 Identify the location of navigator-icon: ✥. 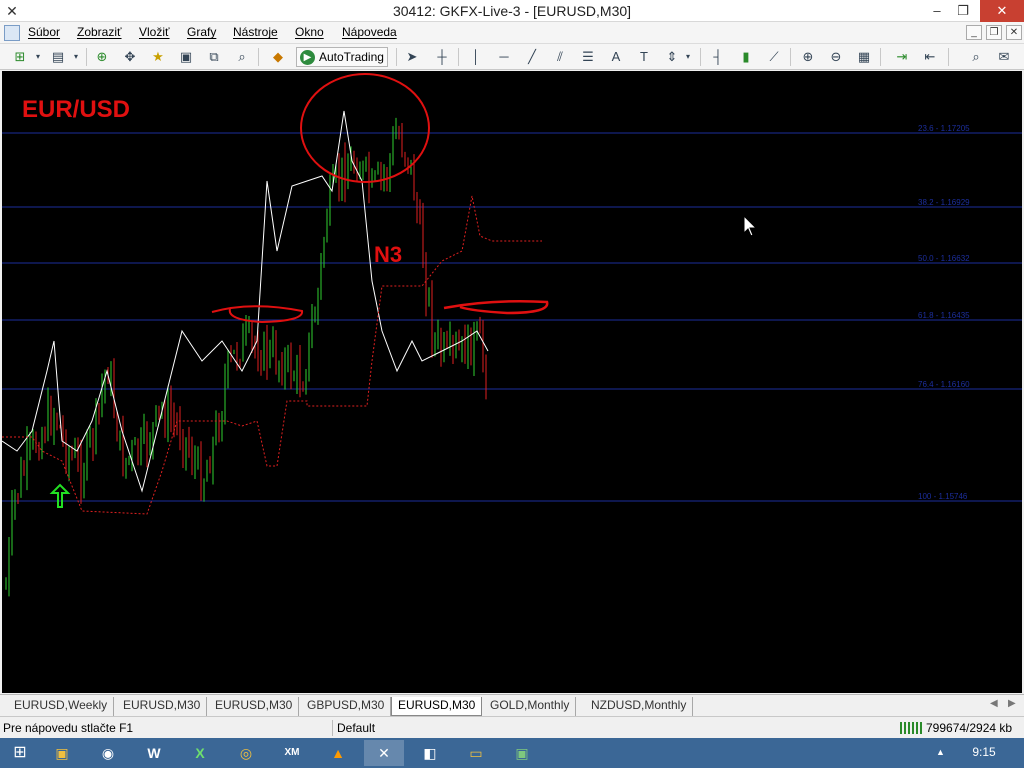
(130, 57).